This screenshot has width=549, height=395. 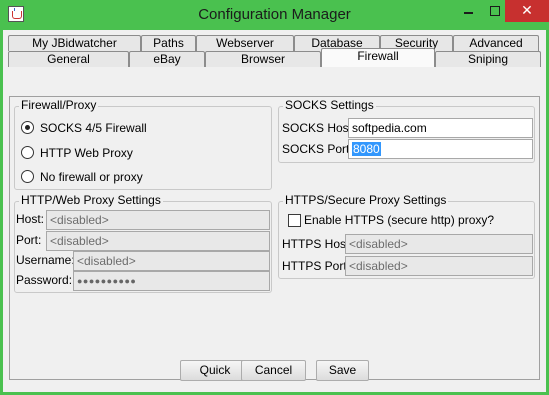 I want to click on tab-general: General, so click(x=68, y=59).